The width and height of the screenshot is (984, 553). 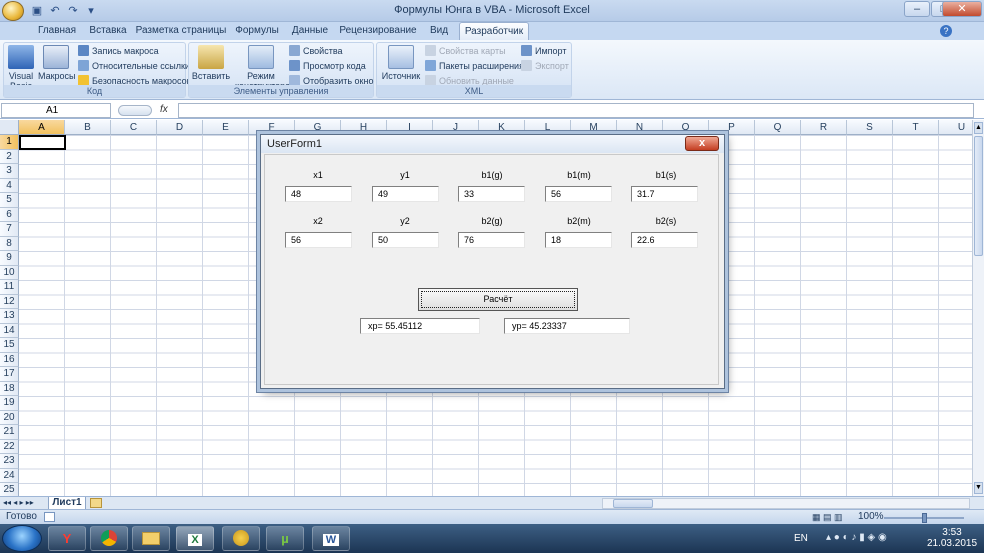 What do you see at coordinates (778, 127) in the screenshot?
I see `column-header-q: Q` at bounding box center [778, 127].